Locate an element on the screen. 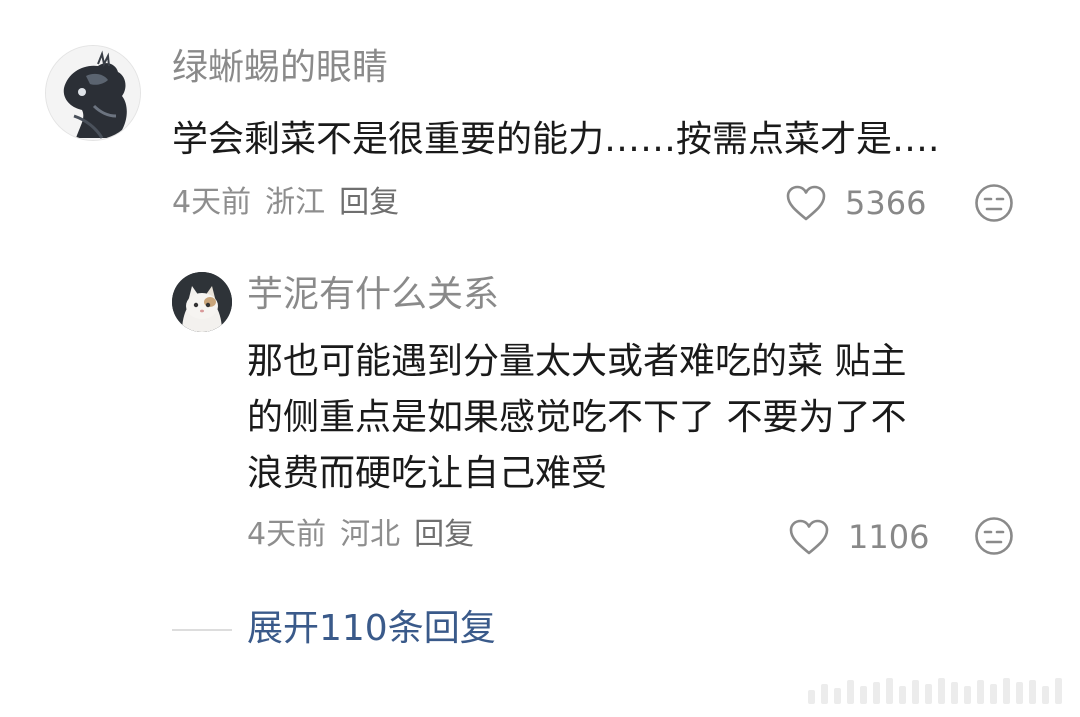 This screenshot has width=1080, height=717. cat-avatar-image is located at coordinates (202, 302).